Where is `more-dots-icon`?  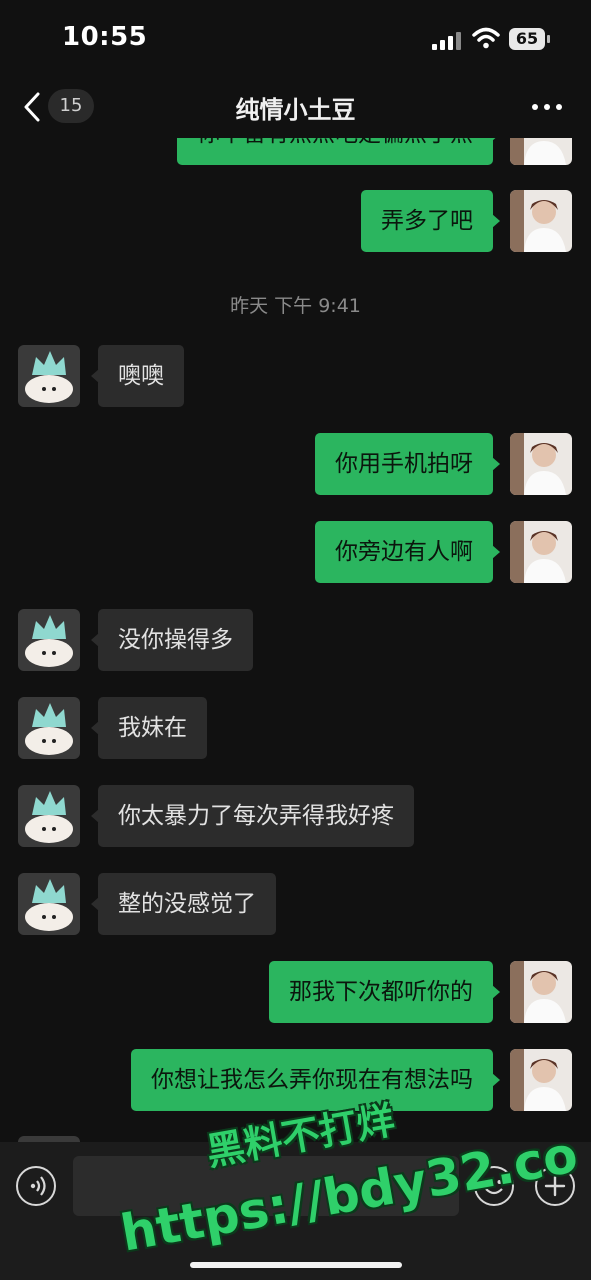 more-dots-icon is located at coordinates (548, 108).